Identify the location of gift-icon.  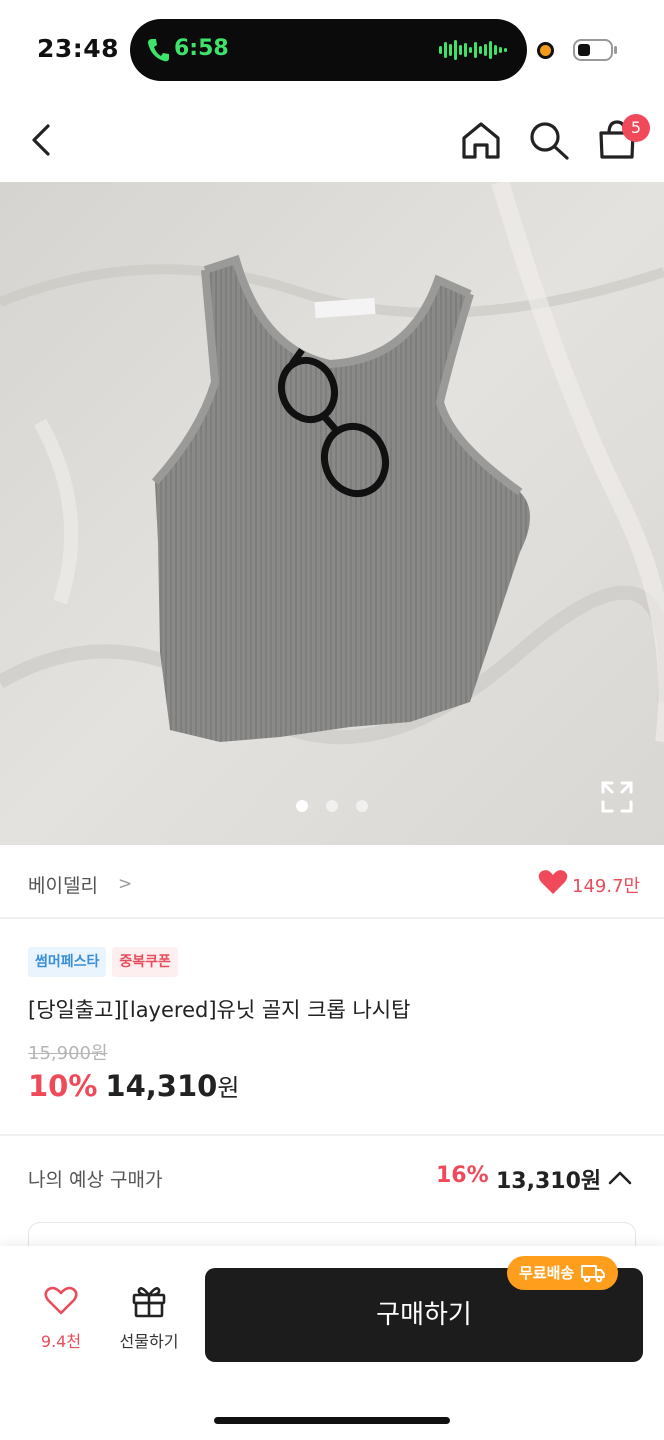
(149, 1302).